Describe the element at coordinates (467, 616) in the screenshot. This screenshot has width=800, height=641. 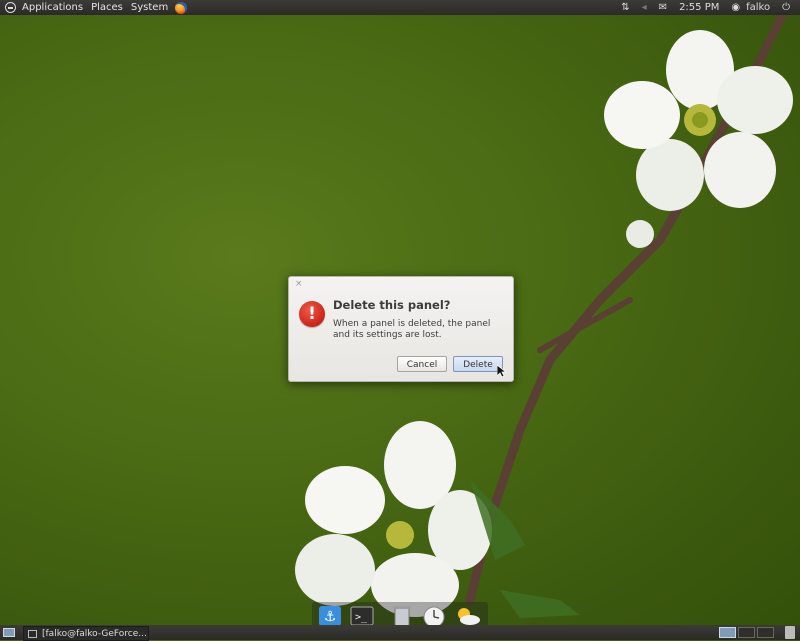
I see `weather-icon` at that location.